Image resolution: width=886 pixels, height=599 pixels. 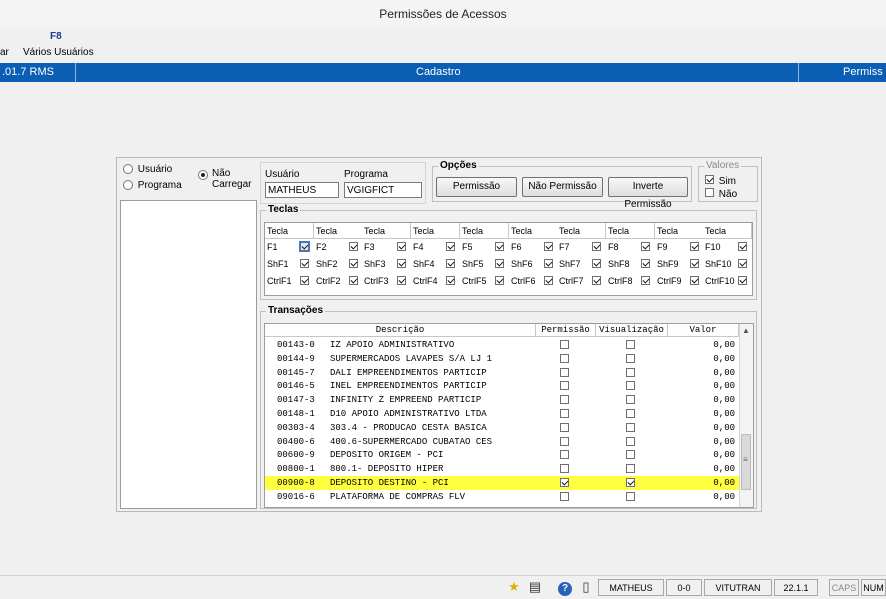 What do you see at coordinates (562, 187) in the screenshot?
I see `nao-permissao-button: Não Permissão` at bounding box center [562, 187].